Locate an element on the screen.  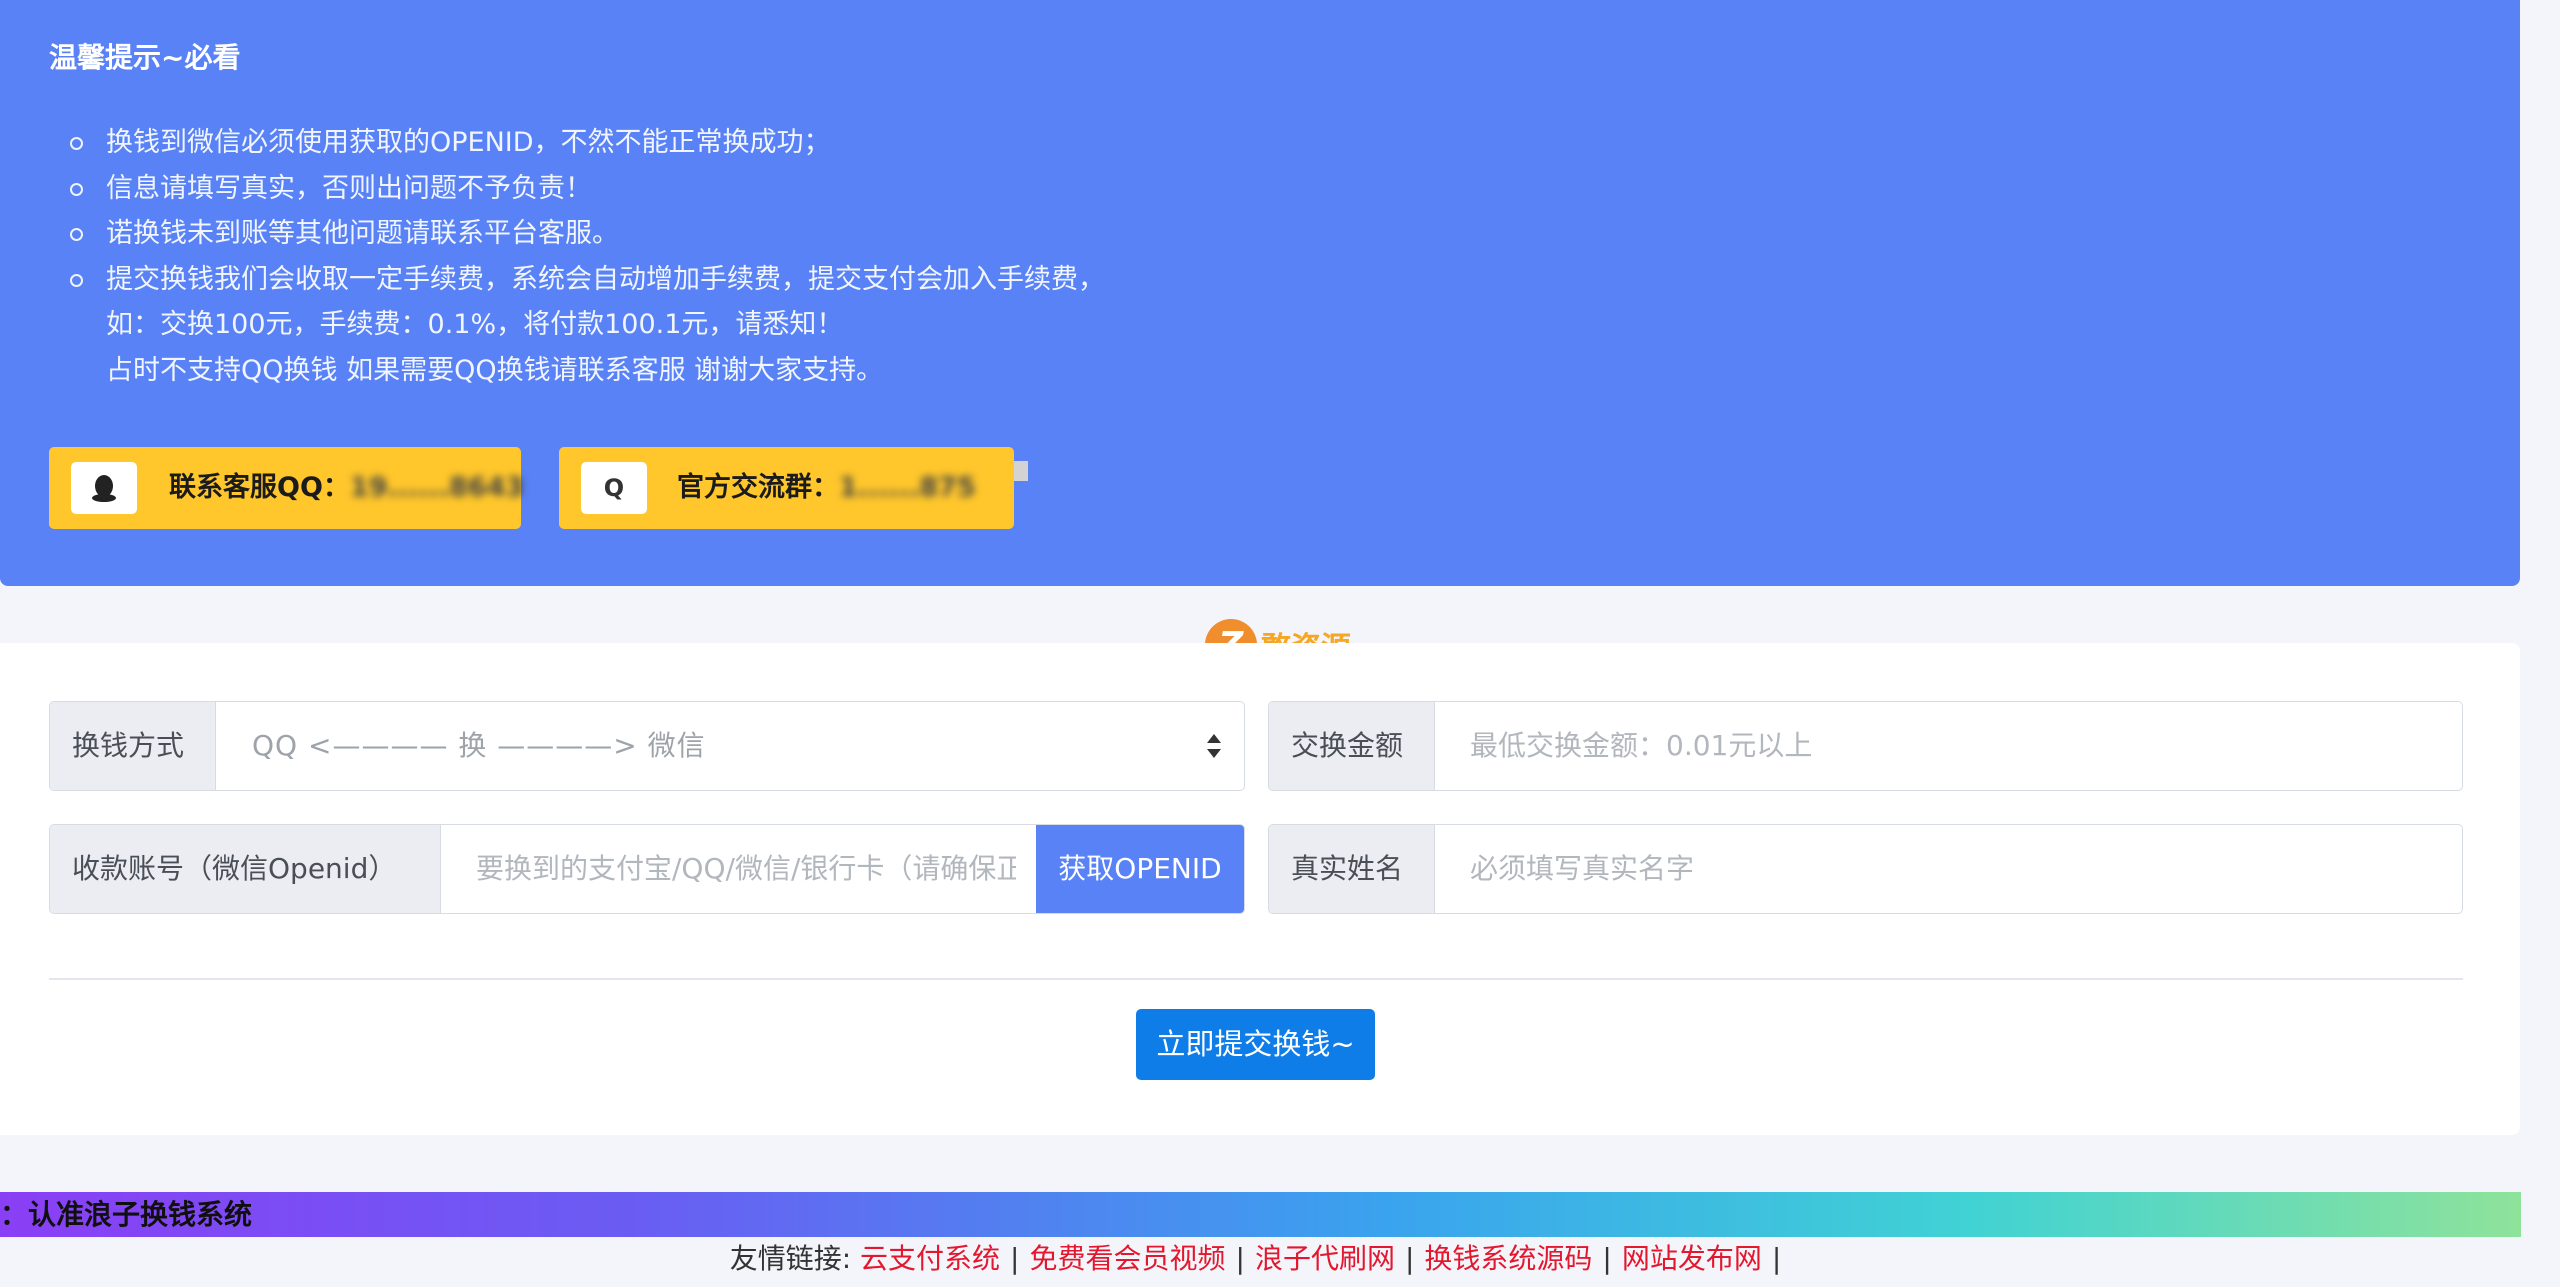
real-name-field: 真实姓名 必须填写真实名字 is located at coordinates (1865, 869).